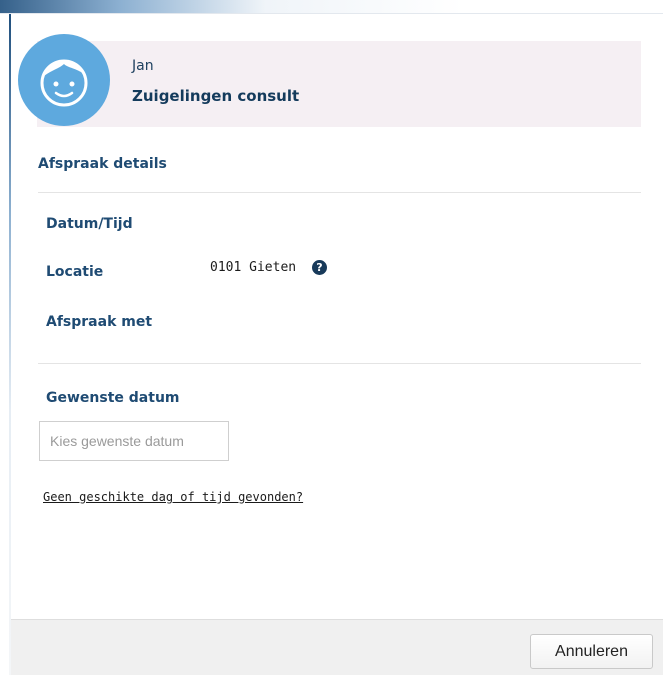  What do you see at coordinates (113, 398) in the screenshot?
I see `preferred-date-label: Gewenste datum` at bounding box center [113, 398].